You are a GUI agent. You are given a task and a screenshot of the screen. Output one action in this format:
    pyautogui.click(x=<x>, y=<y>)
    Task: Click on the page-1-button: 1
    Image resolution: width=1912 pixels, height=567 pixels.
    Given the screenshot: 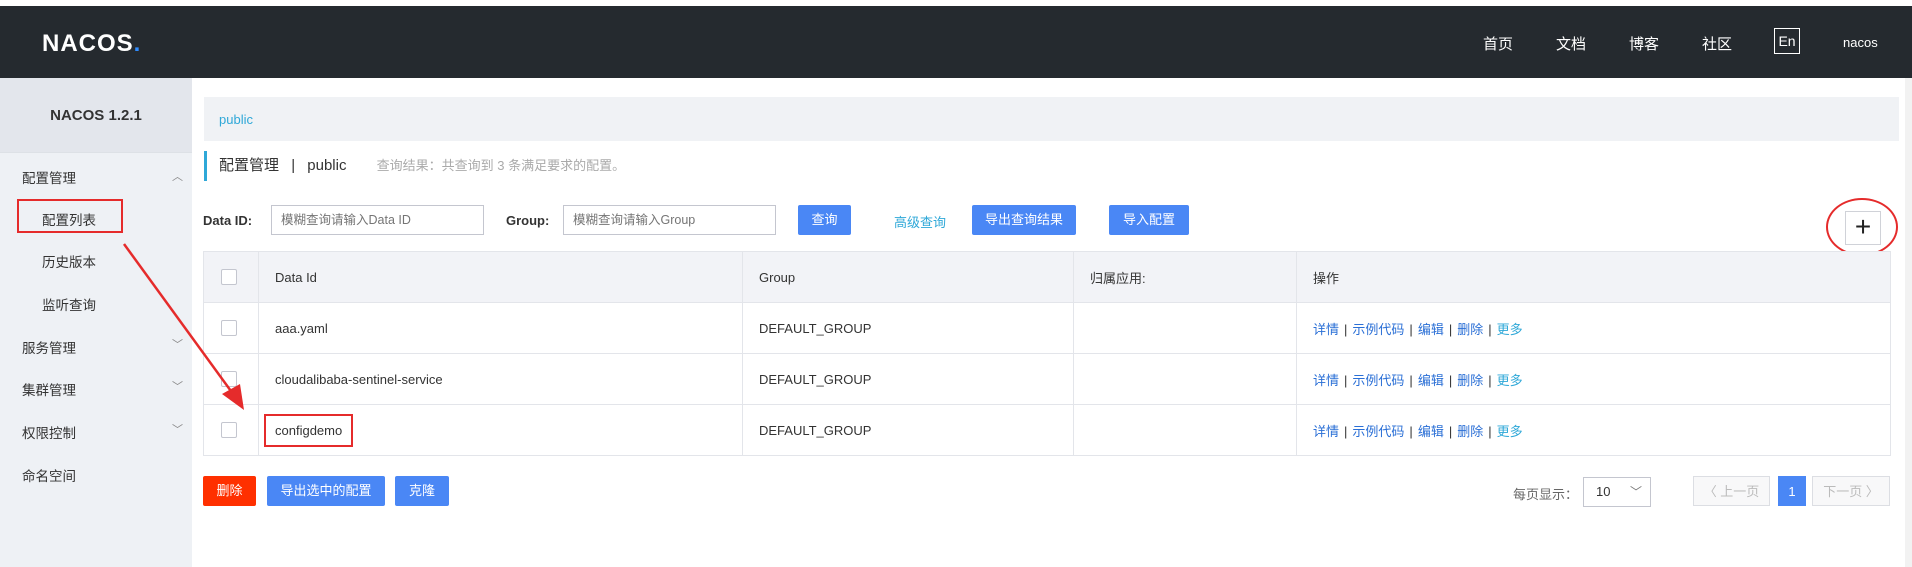 What is the action you would take?
    pyautogui.click(x=1792, y=491)
    